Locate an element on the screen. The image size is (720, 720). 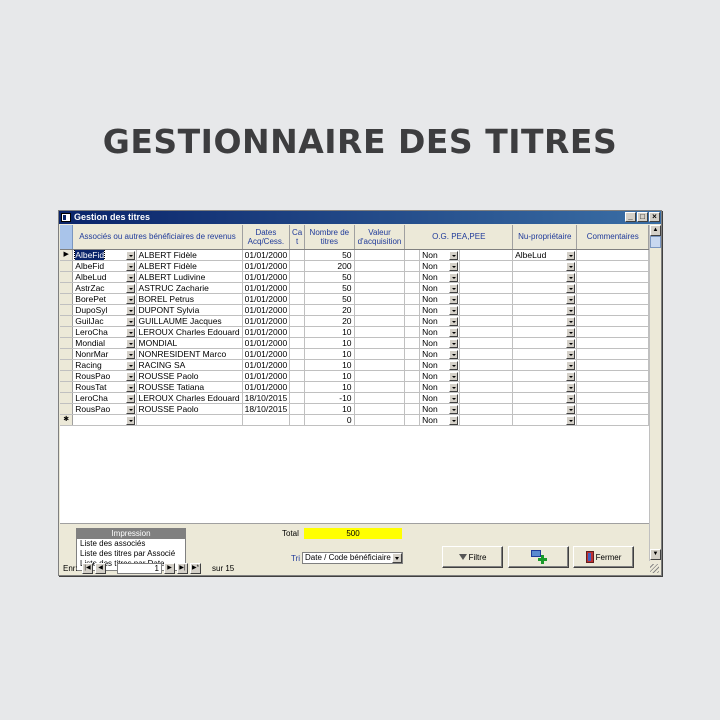
table-row: AlbeFid ALBERT Fidèle 01/01/2000 200 Non is located at coordinates (354, 266).